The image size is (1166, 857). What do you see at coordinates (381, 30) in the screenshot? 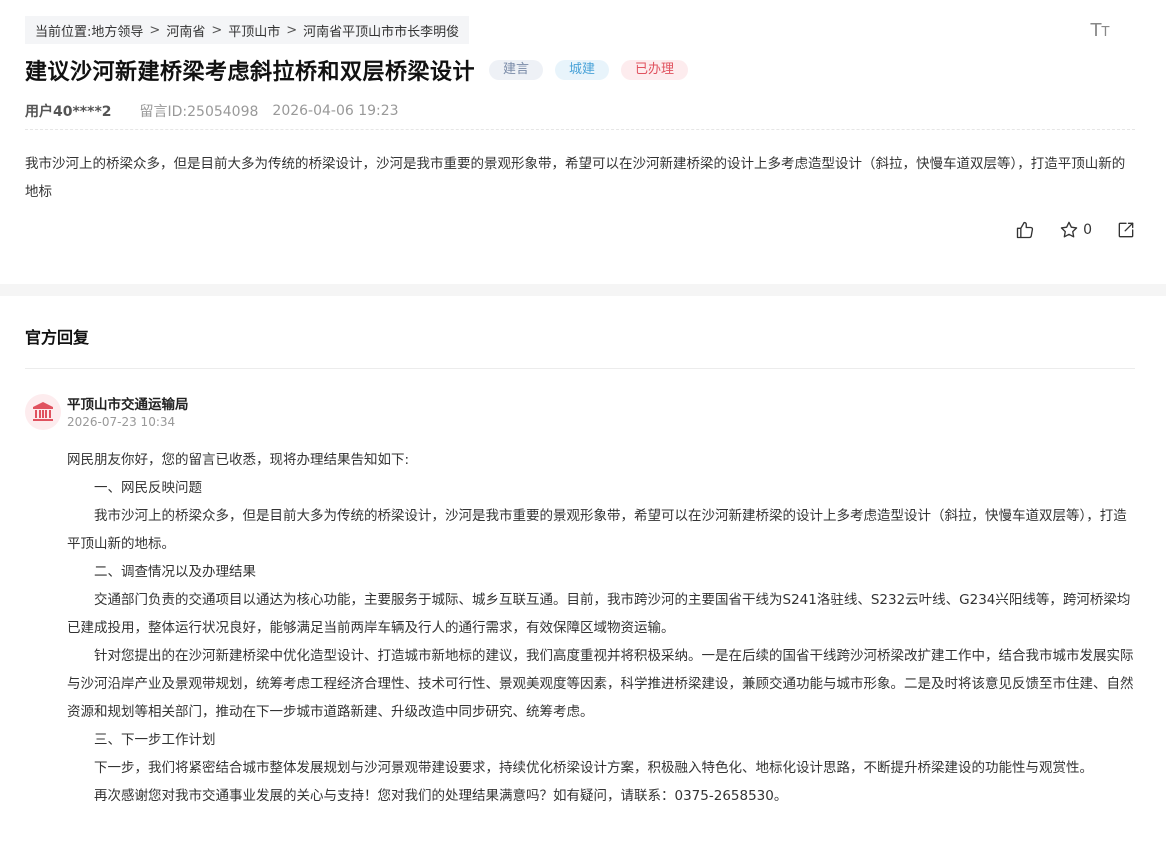
I see `breadcrumb-item-mayor: 河南省平顶山市市长李明俊` at bounding box center [381, 30].